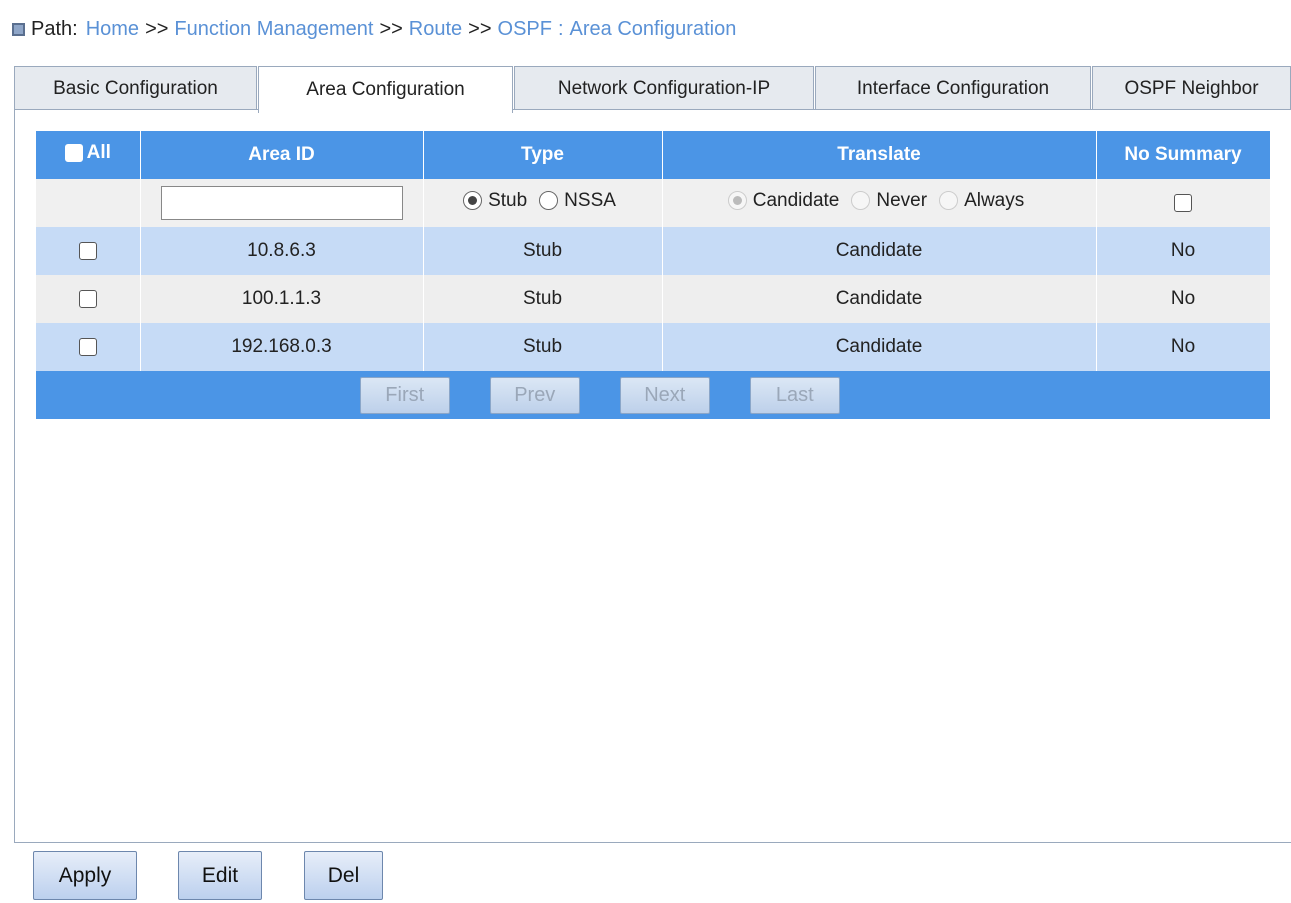 The height and width of the screenshot is (903, 1291). I want to click on table-row: 10.8.6.3 Stub Candidate No, so click(653, 251).